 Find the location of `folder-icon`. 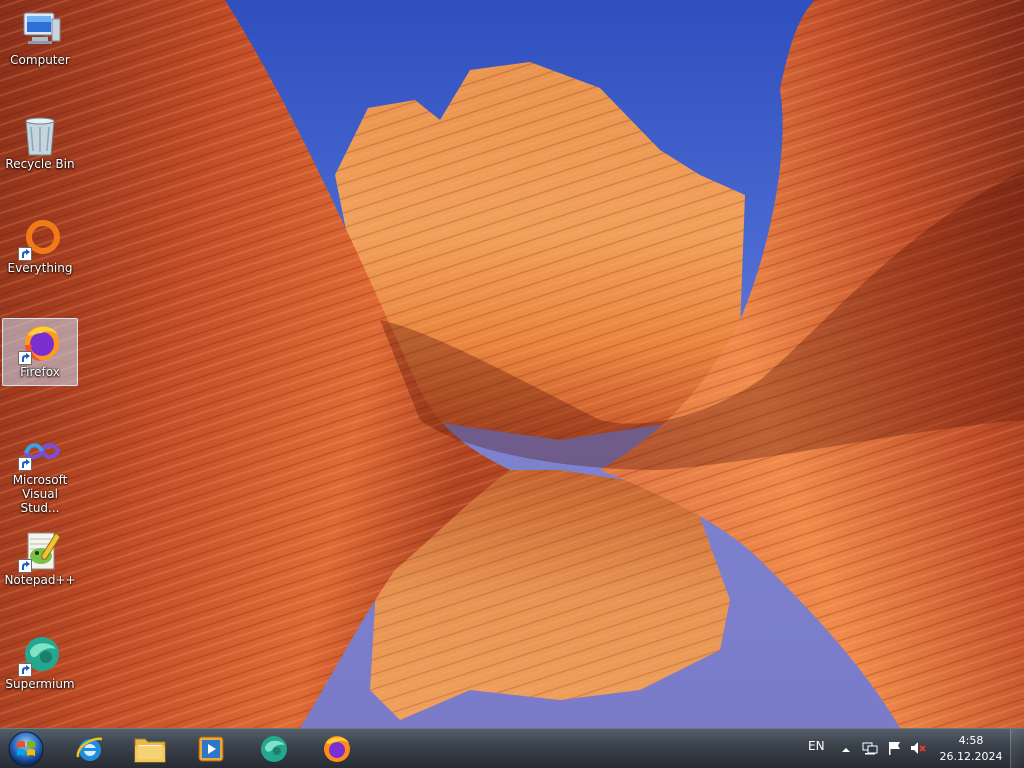

folder-icon is located at coordinates (150, 750).